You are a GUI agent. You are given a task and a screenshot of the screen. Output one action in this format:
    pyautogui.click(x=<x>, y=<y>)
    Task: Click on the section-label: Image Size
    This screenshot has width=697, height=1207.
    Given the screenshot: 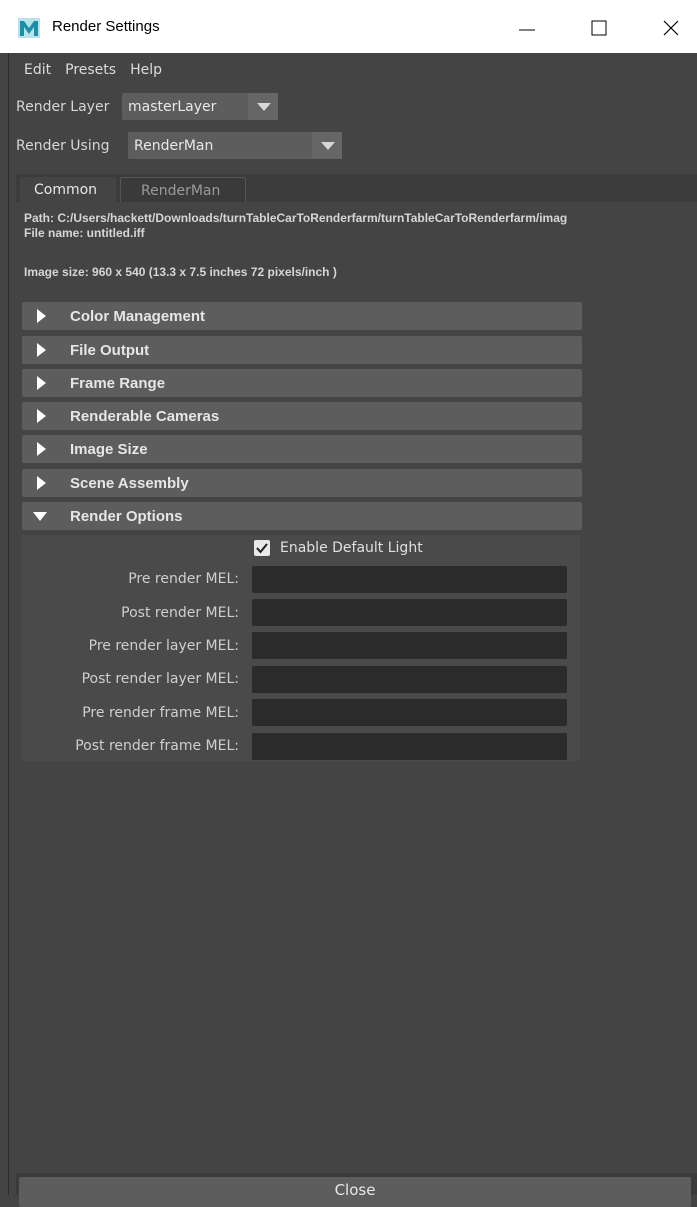 What is the action you would take?
    pyautogui.click(x=109, y=449)
    